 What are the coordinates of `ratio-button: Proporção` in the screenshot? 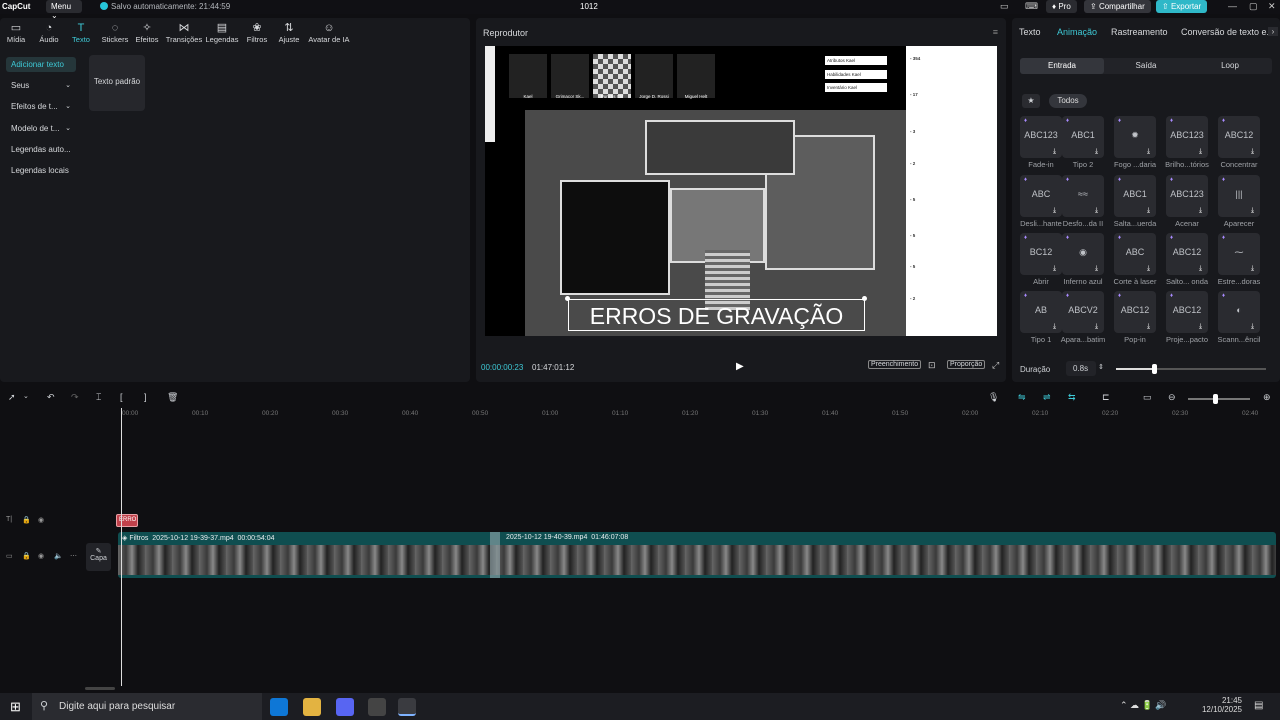 It's located at (966, 364).